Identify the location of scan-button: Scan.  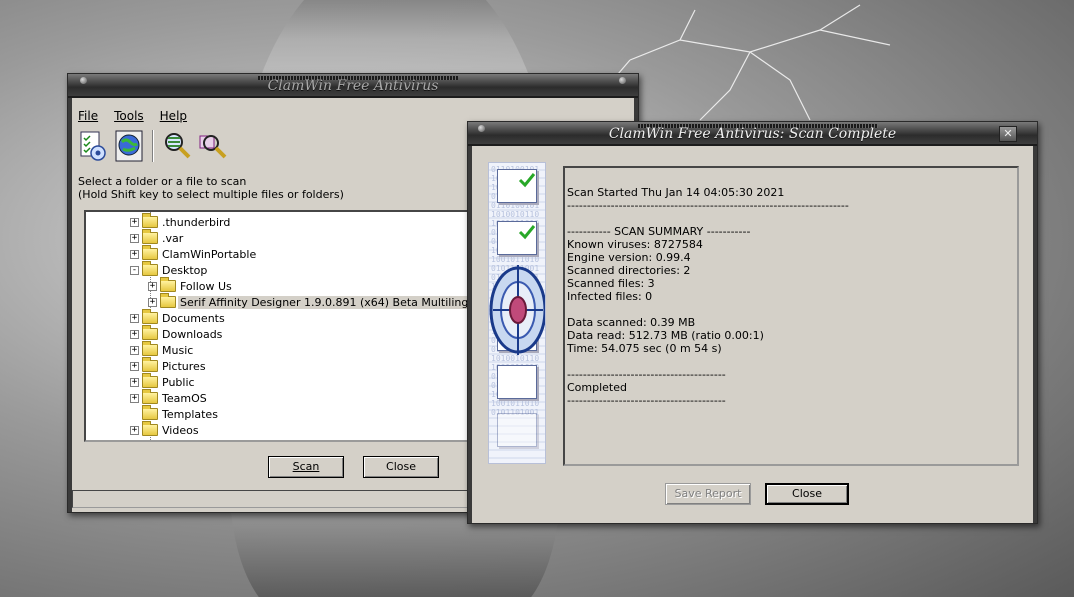
(306, 467).